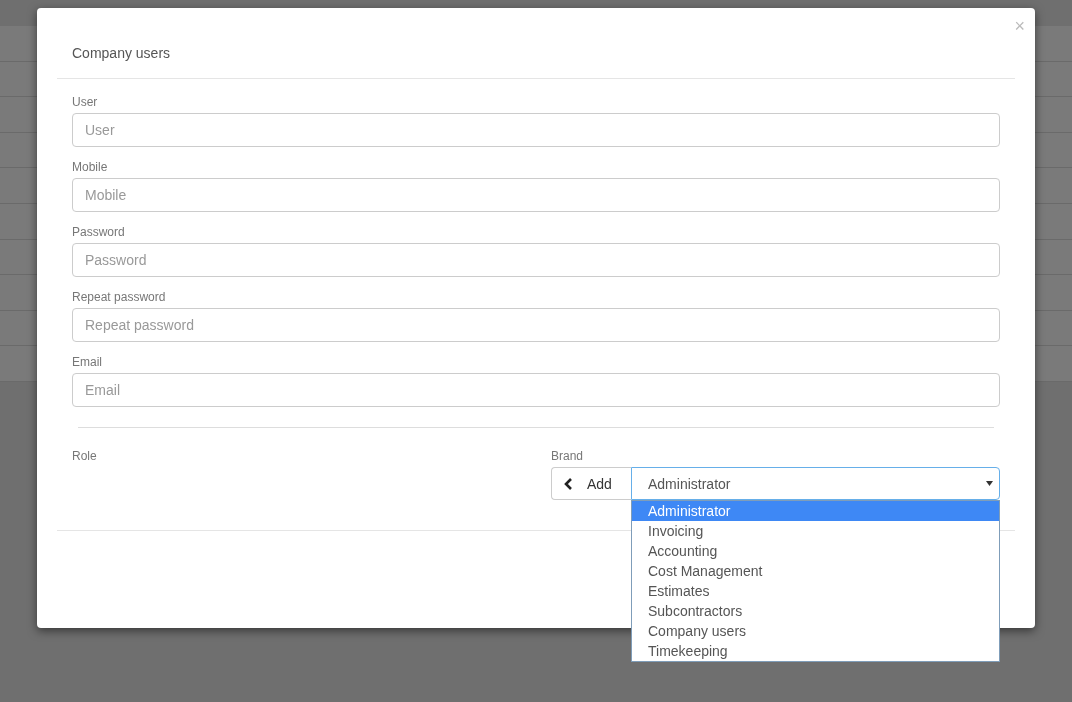  Describe the element at coordinates (568, 456) in the screenshot. I see `field-label: Brand` at that location.